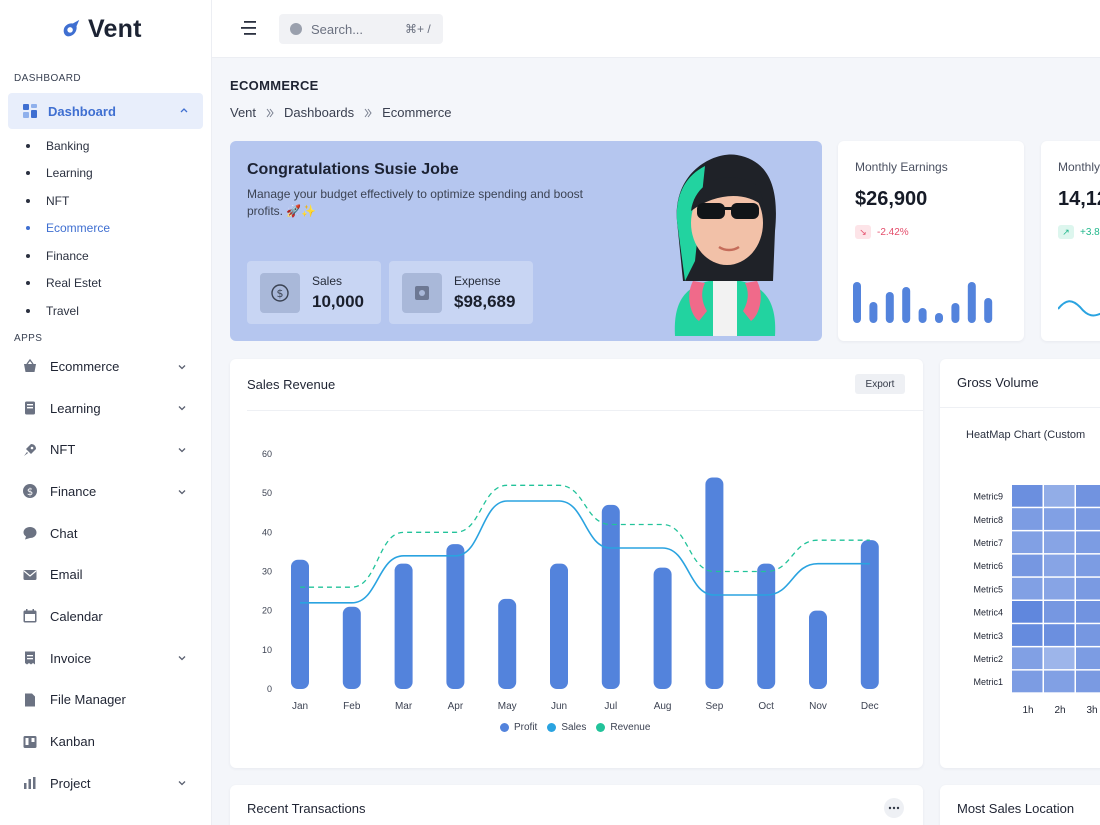 The width and height of the screenshot is (1100, 825). I want to click on bar-profit-sep, so click(714, 583).